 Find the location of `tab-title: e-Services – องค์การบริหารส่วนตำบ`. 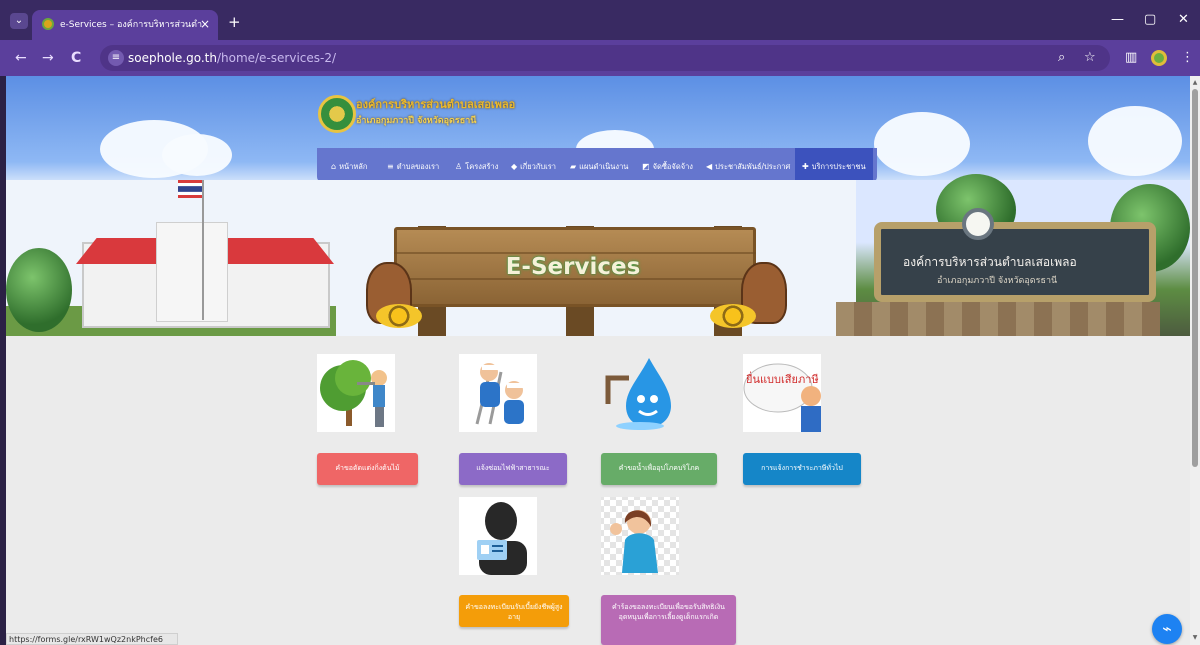

tab-title: e-Services – องค์การบริหารส่วนตำบ is located at coordinates (131, 25).